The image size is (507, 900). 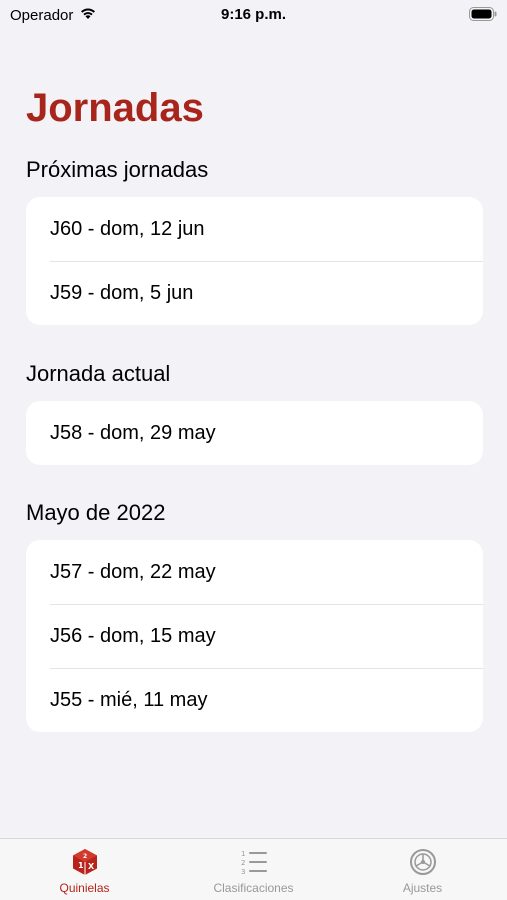 I want to click on gear-icon, so click(x=423, y=864).